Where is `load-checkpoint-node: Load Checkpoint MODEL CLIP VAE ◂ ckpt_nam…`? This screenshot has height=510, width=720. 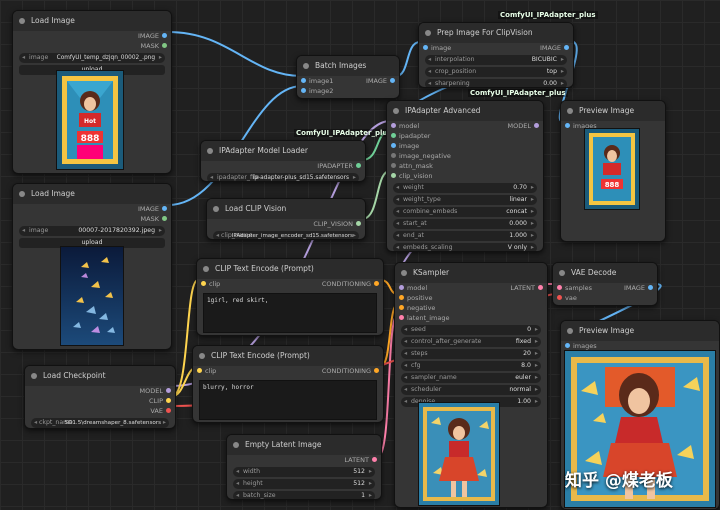 load-checkpoint-node: Load Checkpoint MODEL CLIP VAE ◂ ckpt_nam… is located at coordinates (100, 397).